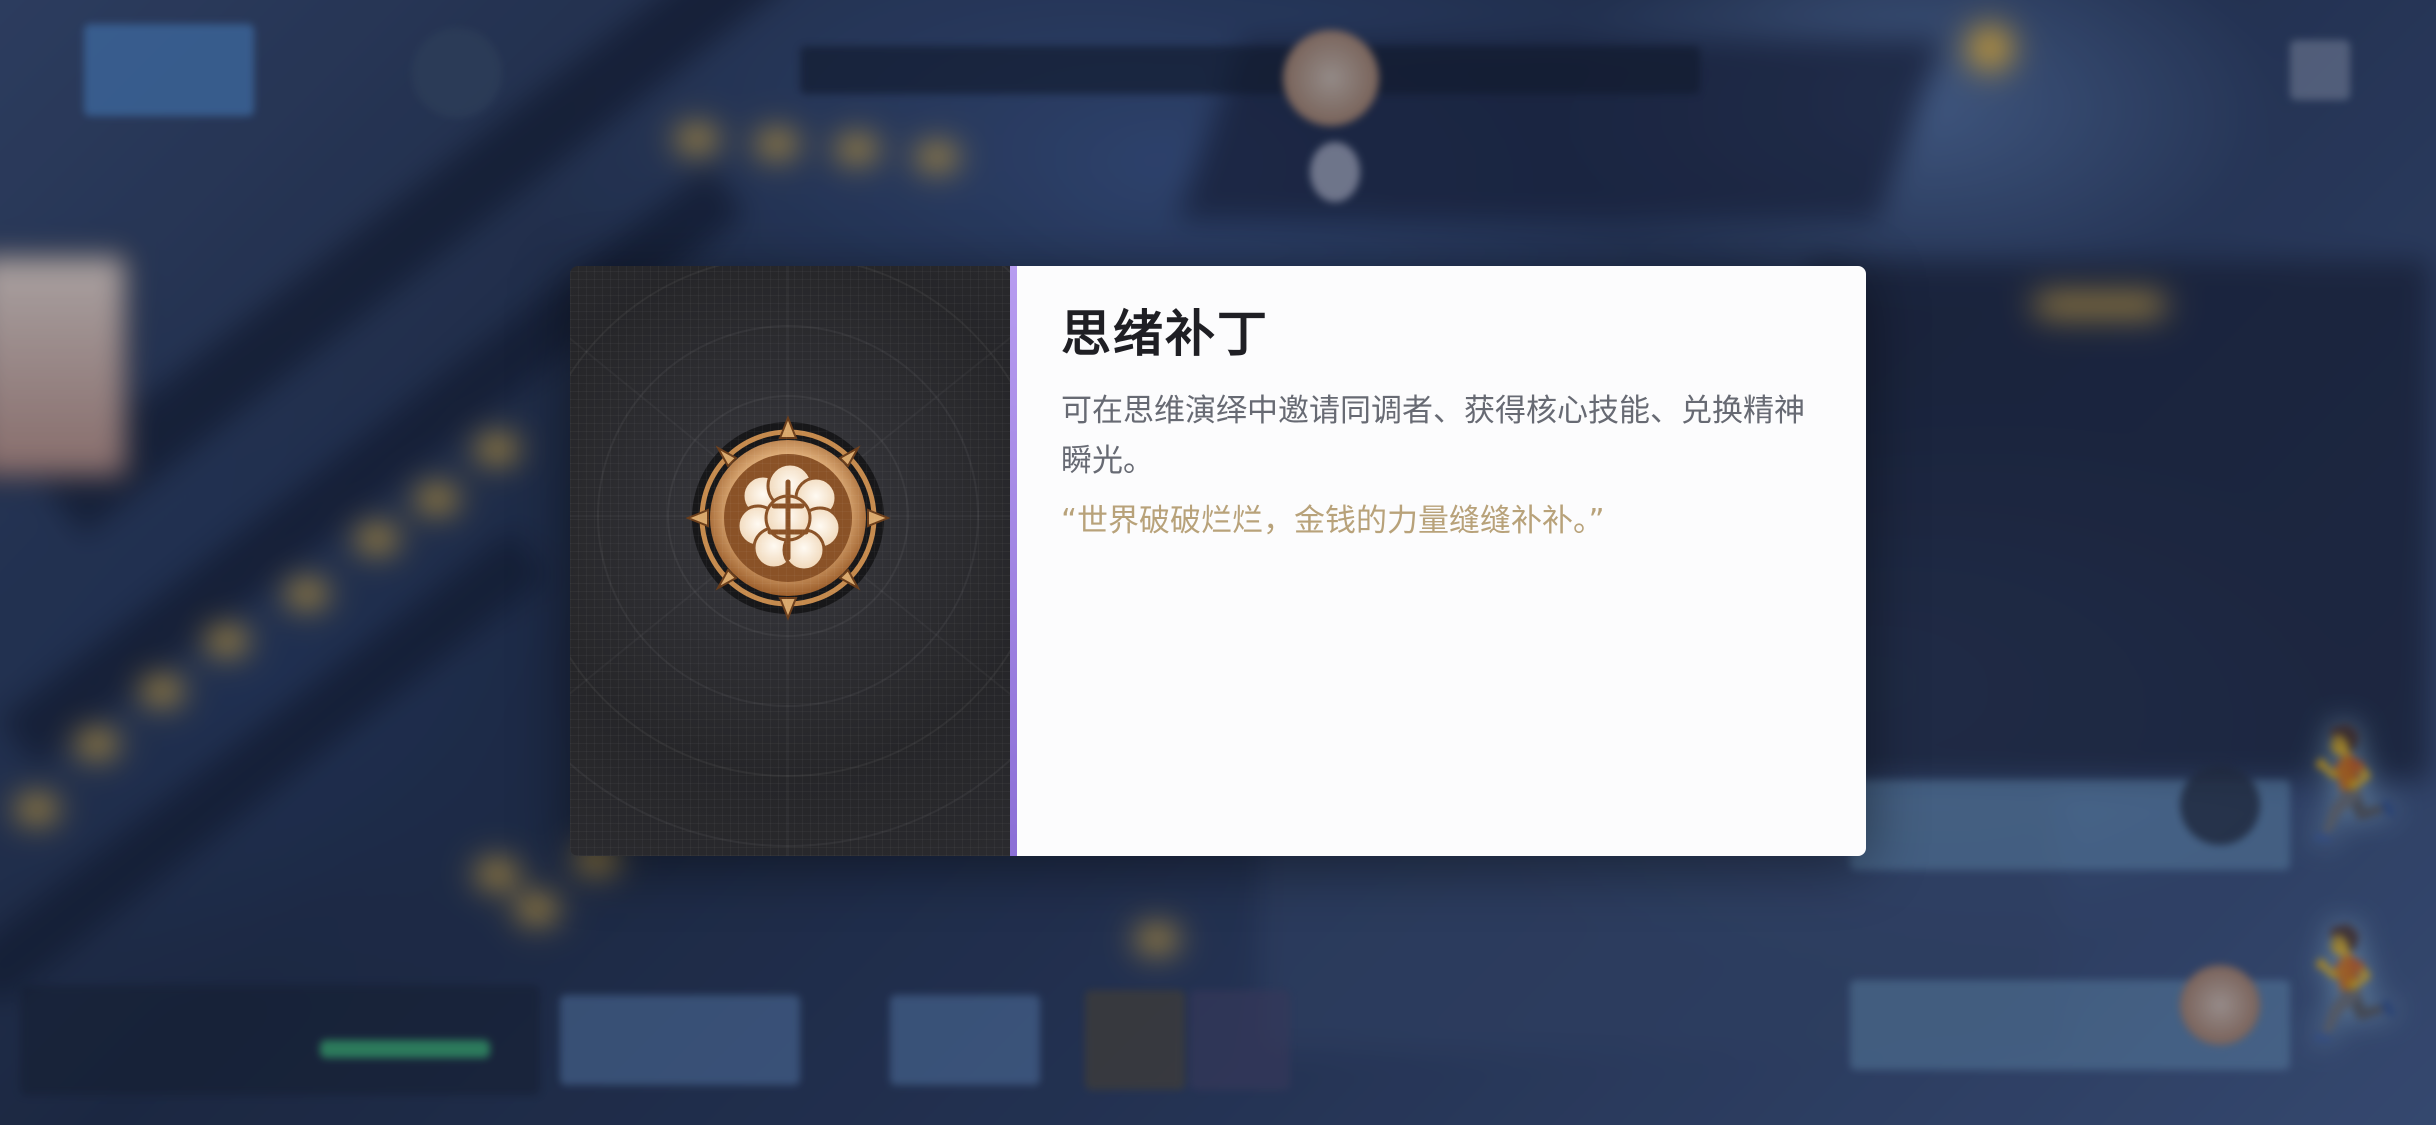 The image size is (2436, 1125). What do you see at coordinates (1013, 561) in the screenshot?
I see `accent-divider` at bounding box center [1013, 561].